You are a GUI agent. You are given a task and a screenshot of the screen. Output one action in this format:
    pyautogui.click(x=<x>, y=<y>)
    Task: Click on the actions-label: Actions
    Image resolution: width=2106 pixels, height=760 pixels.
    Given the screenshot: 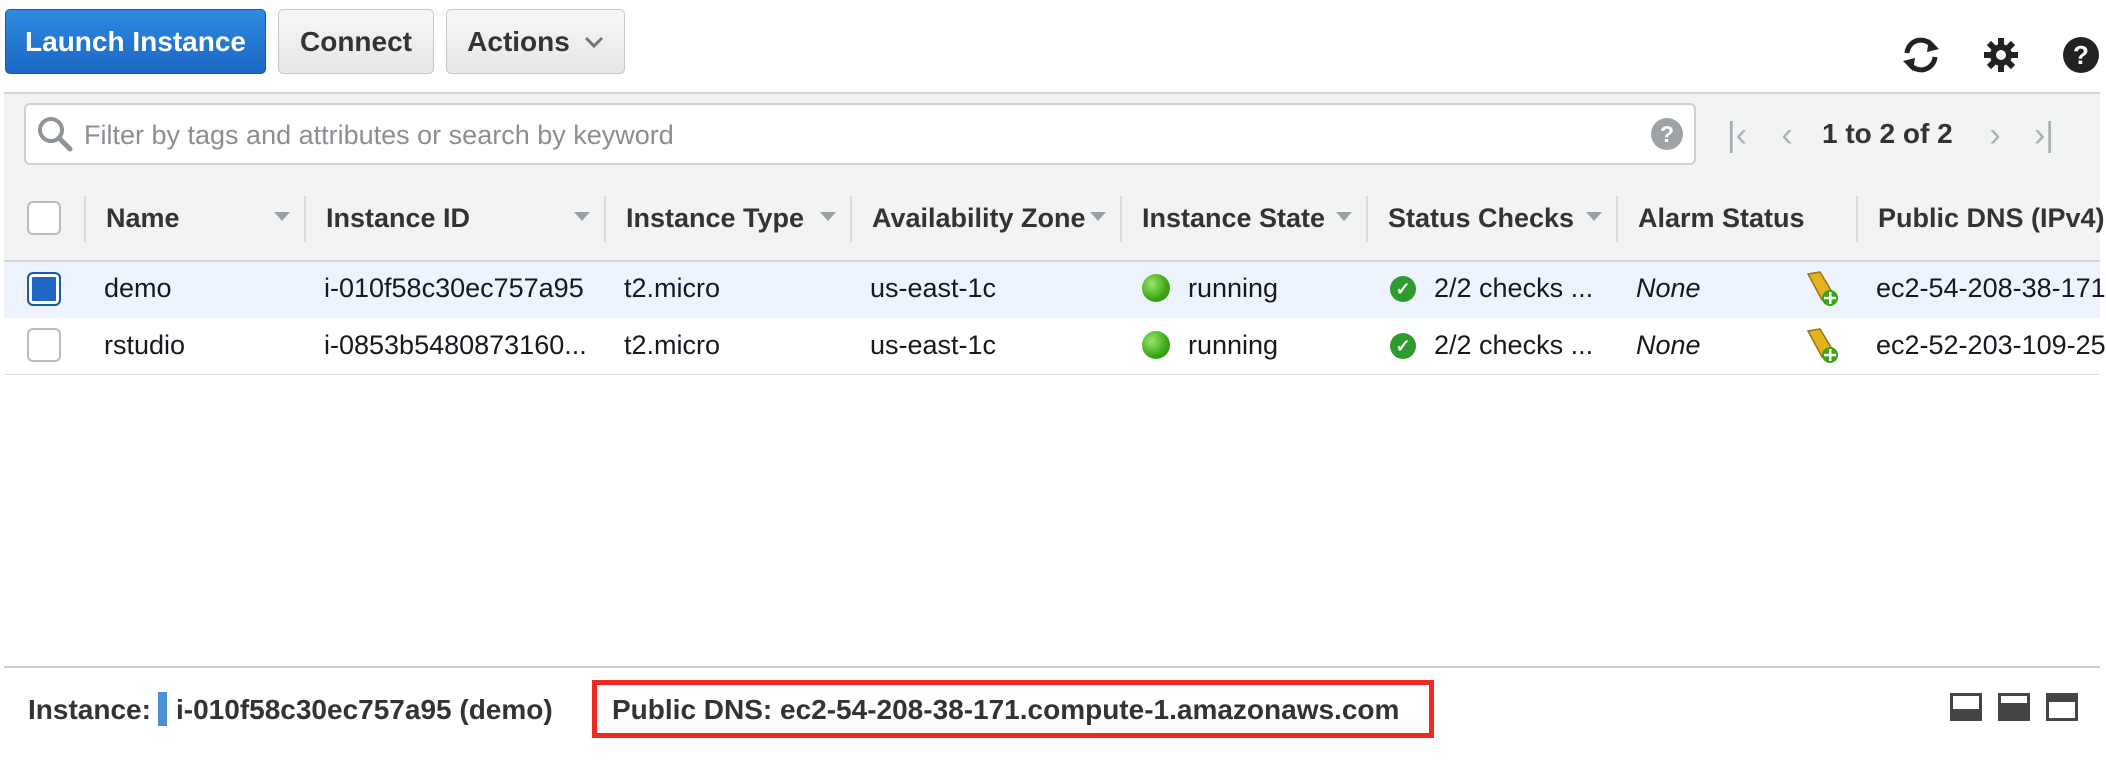 What is the action you would take?
    pyautogui.click(x=518, y=41)
    